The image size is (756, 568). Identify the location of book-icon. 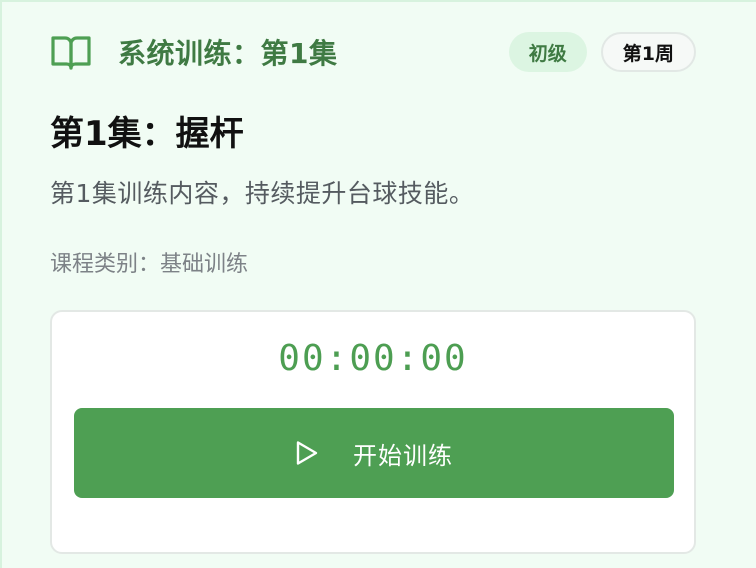
(71, 53).